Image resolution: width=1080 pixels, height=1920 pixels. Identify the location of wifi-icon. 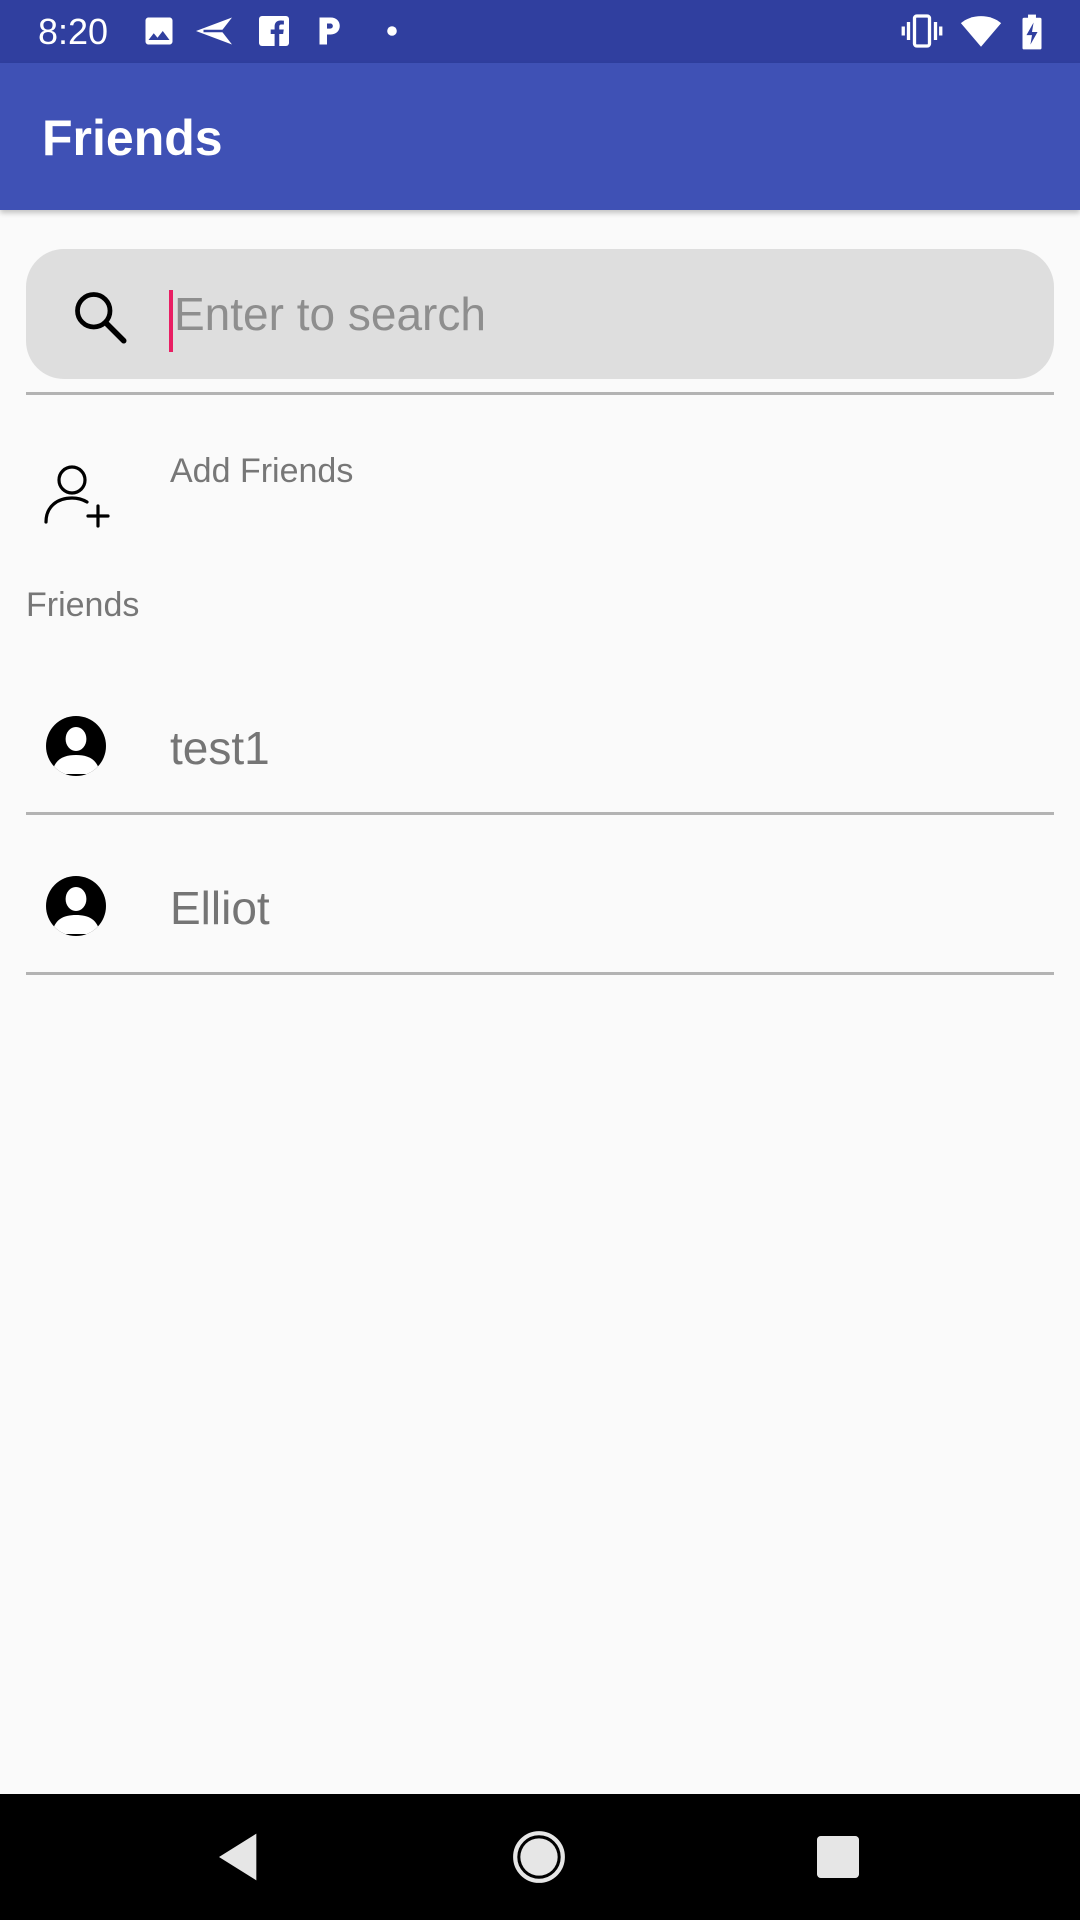
(981, 31).